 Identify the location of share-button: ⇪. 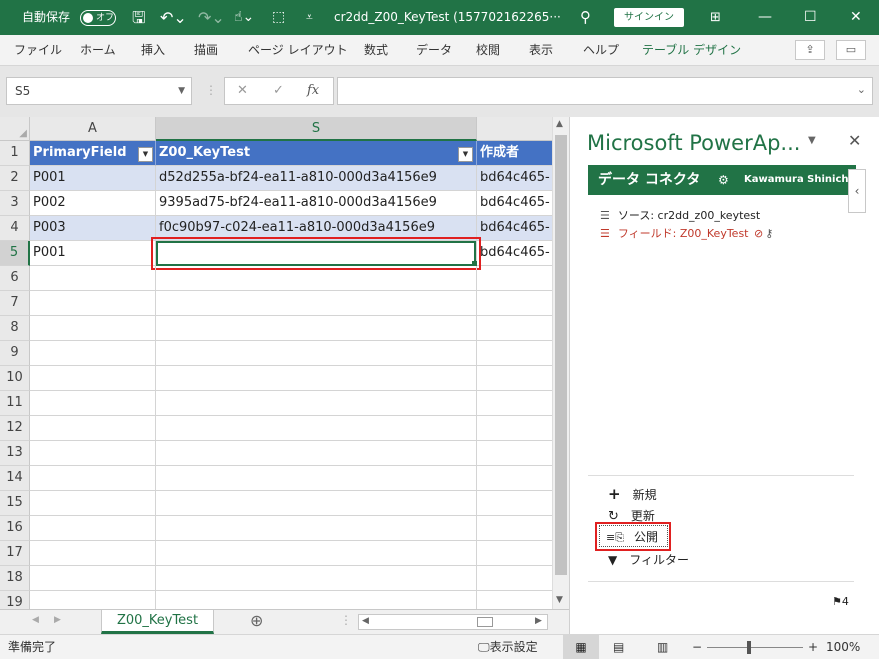
(810, 50).